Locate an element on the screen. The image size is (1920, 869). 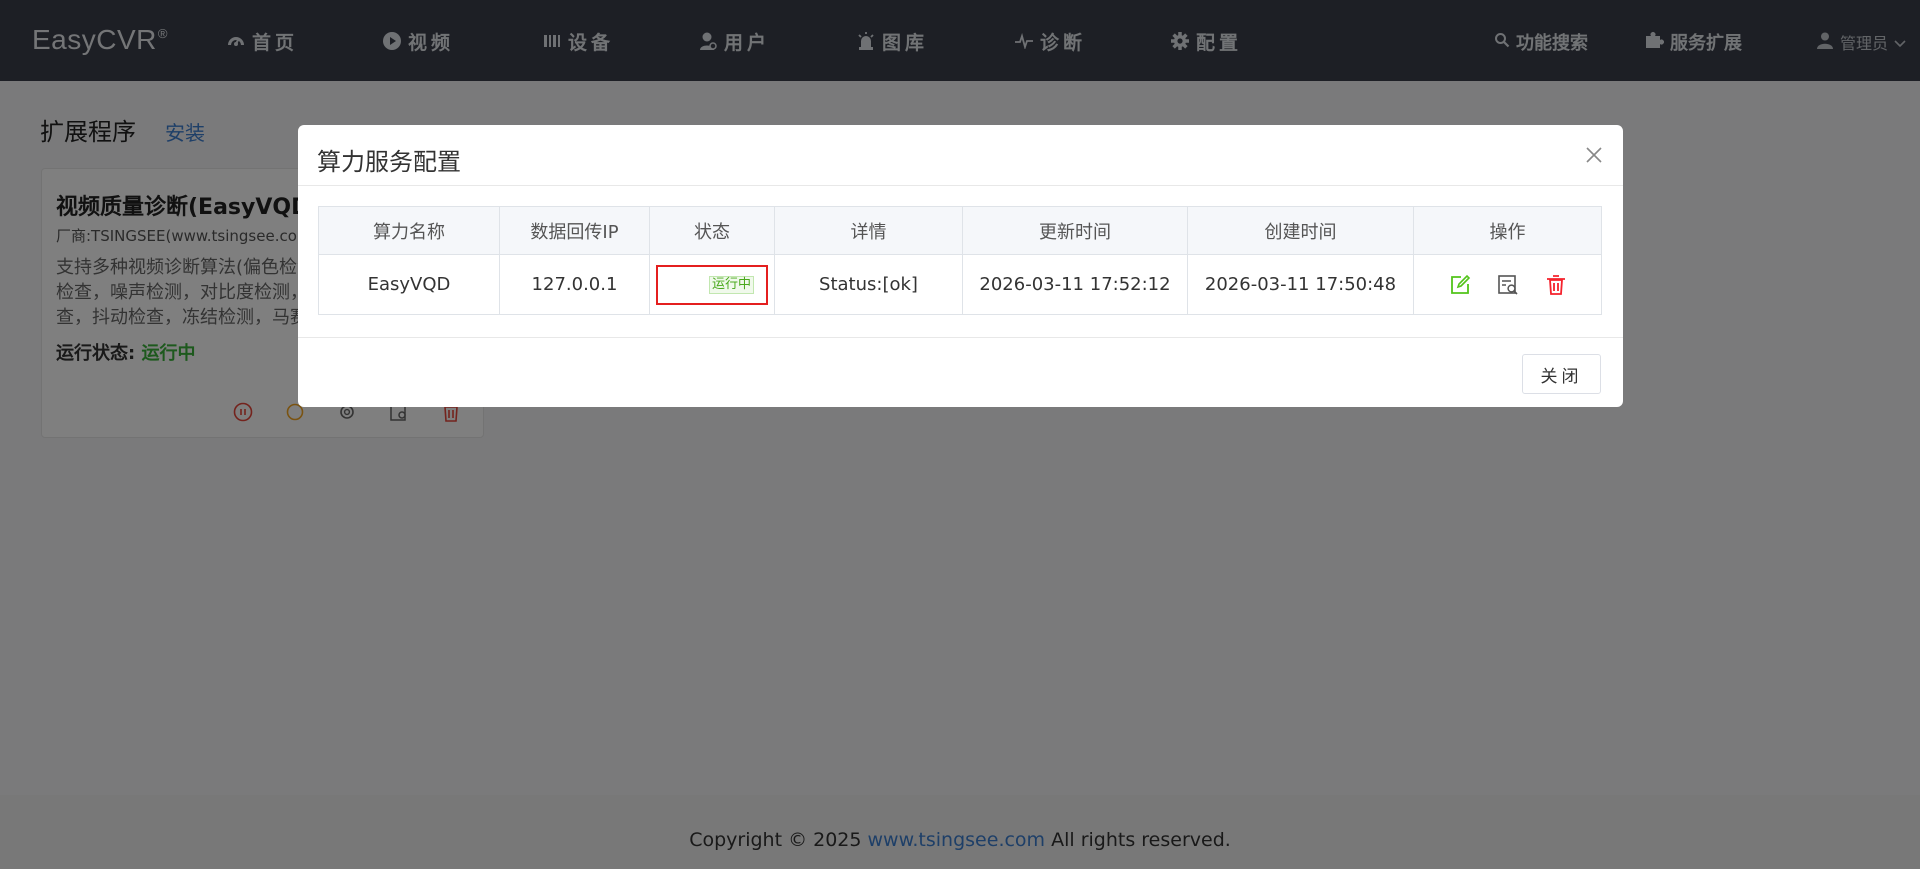
dialog-header: 算力服务配置 is located at coordinates (960, 155).